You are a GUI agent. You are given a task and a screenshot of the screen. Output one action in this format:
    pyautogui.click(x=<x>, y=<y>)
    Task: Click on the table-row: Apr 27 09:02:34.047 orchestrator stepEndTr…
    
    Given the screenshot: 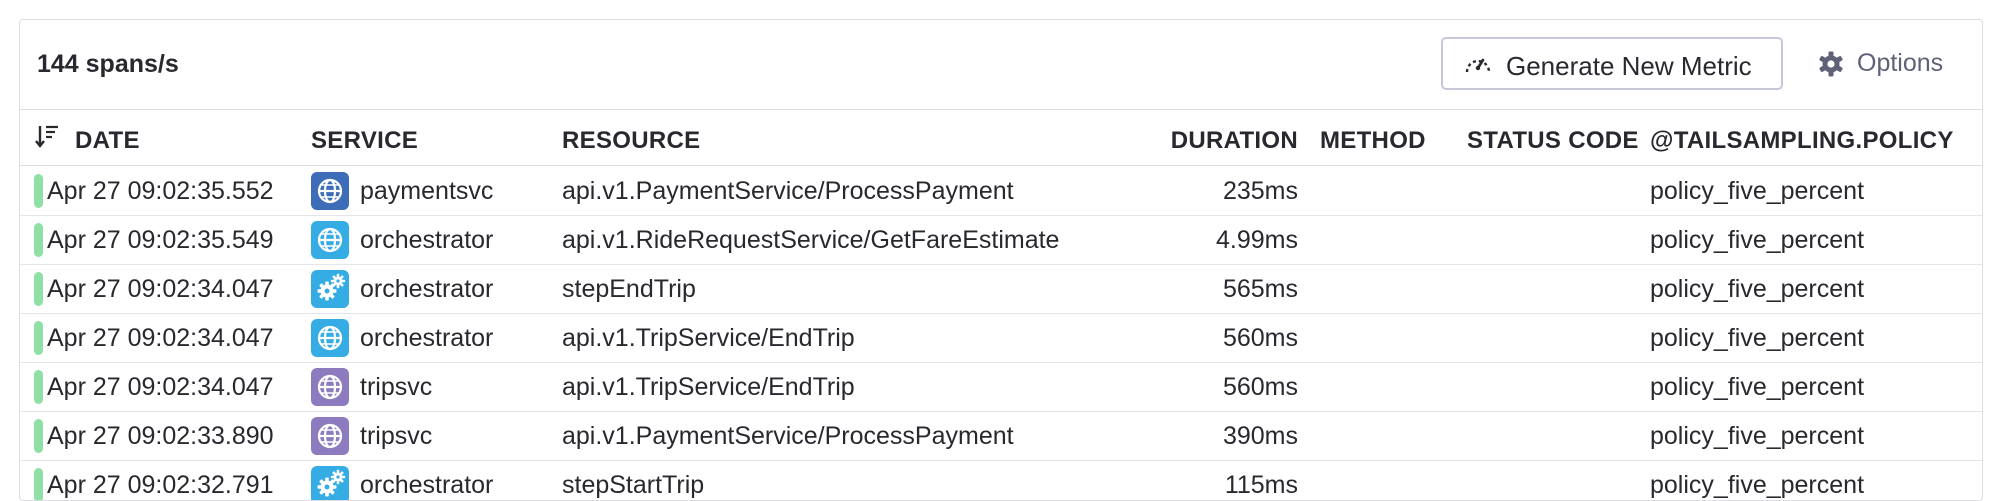 What is the action you would take?
    pyautogui.click(x=1001, y=289)
    